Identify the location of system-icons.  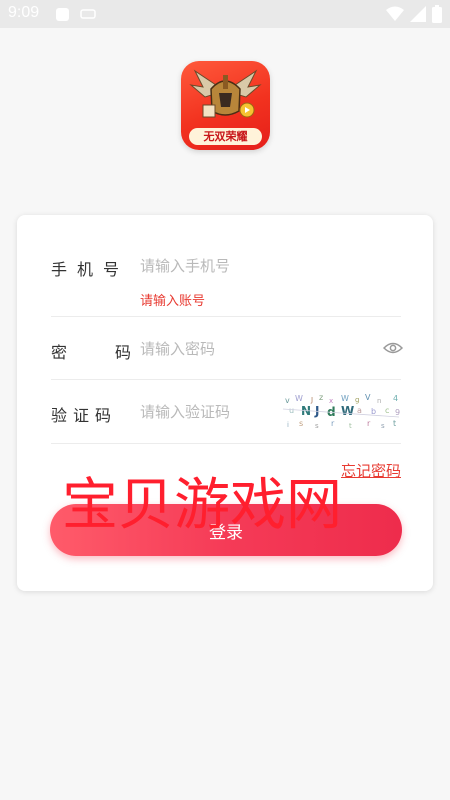
(414, 14).